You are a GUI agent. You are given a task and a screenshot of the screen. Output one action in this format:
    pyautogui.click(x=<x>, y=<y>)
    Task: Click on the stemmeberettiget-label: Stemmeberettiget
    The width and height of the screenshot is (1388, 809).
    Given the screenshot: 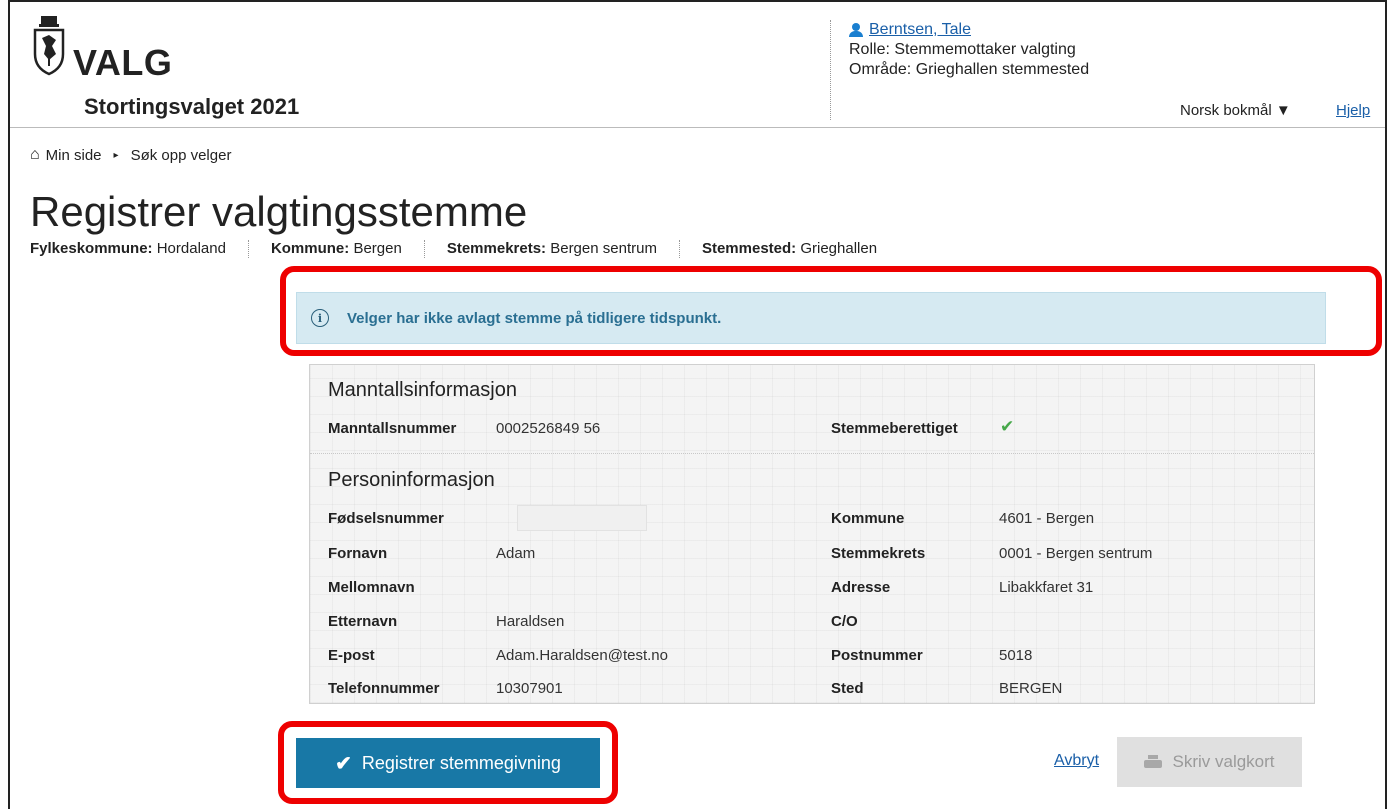 What is the action you would take?
    pyautogui.click(x=894, y=428)
    